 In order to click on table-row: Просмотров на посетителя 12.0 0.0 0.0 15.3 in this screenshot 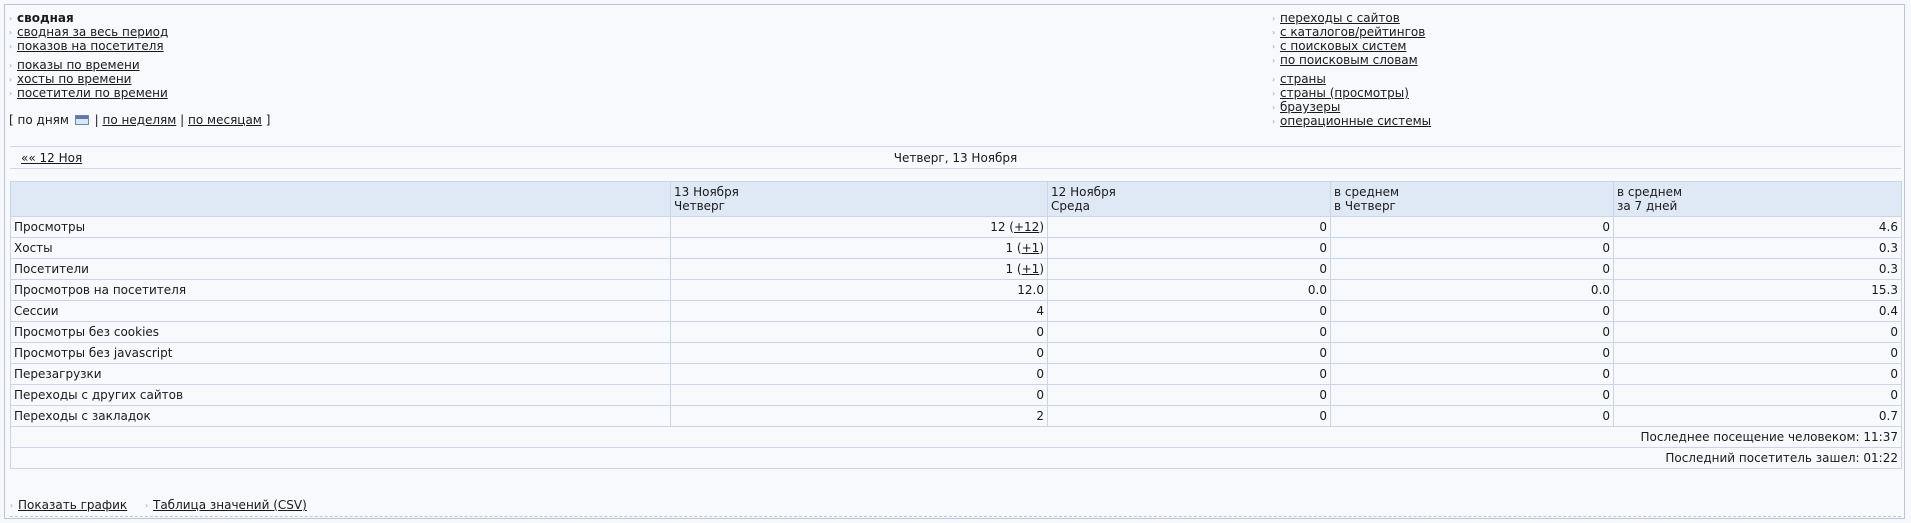, I will do `click(956, 290)`.